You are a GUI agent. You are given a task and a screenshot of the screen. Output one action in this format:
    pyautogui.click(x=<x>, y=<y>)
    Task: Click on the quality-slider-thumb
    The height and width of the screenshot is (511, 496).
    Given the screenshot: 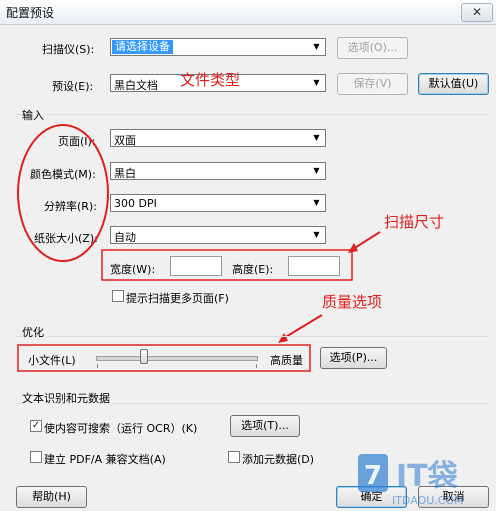 What is the action you would take?
    pyautogui.click(x=144, y=356)
    